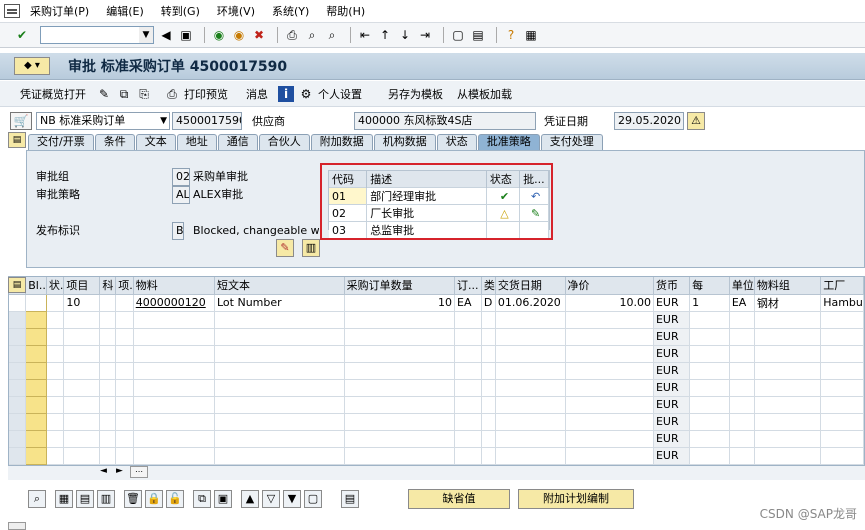 This screenshot has height=530, width=865. I want to click on messages-button: 消息, so click(257, 94).